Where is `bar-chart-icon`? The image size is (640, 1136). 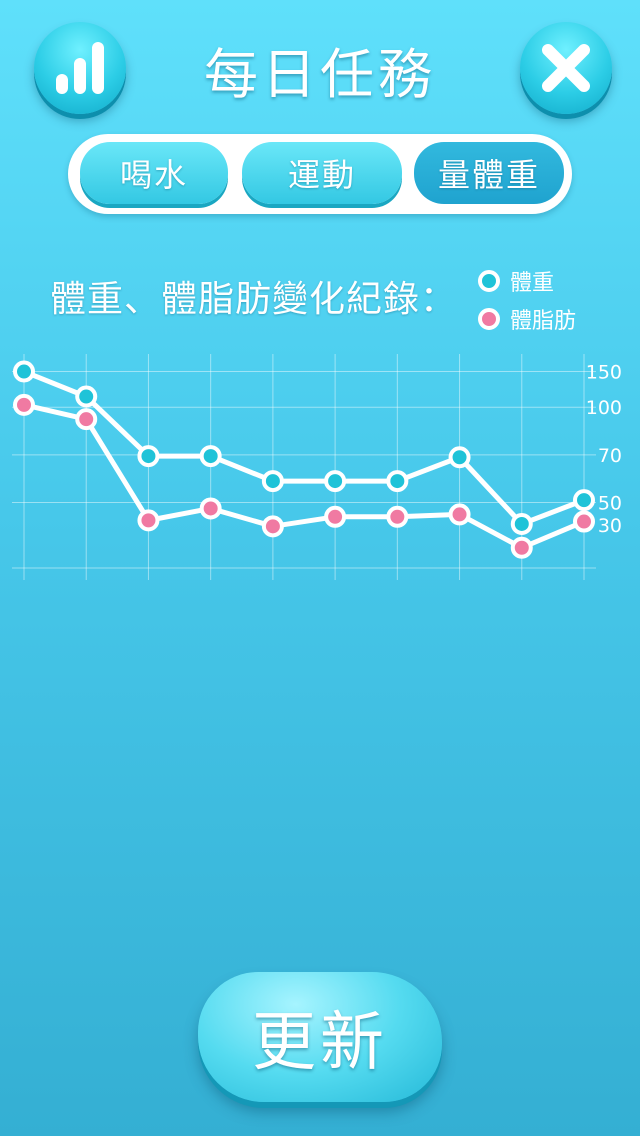
bar-chart-icon is located at coordinates (80, 68).